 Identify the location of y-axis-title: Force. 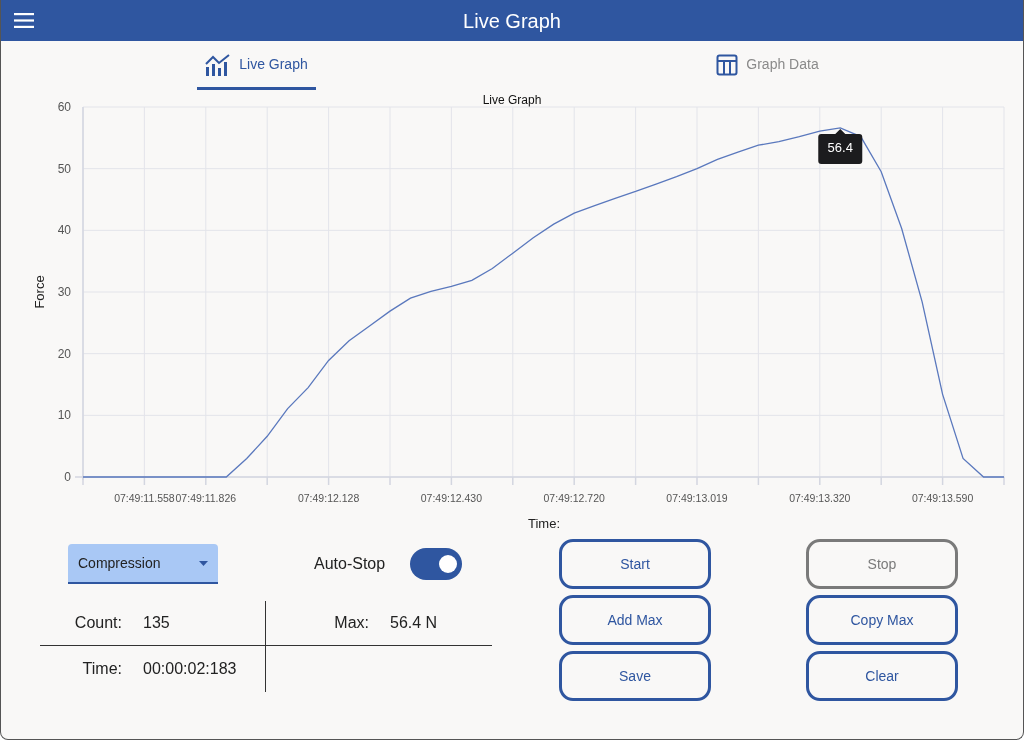
(39, 292).